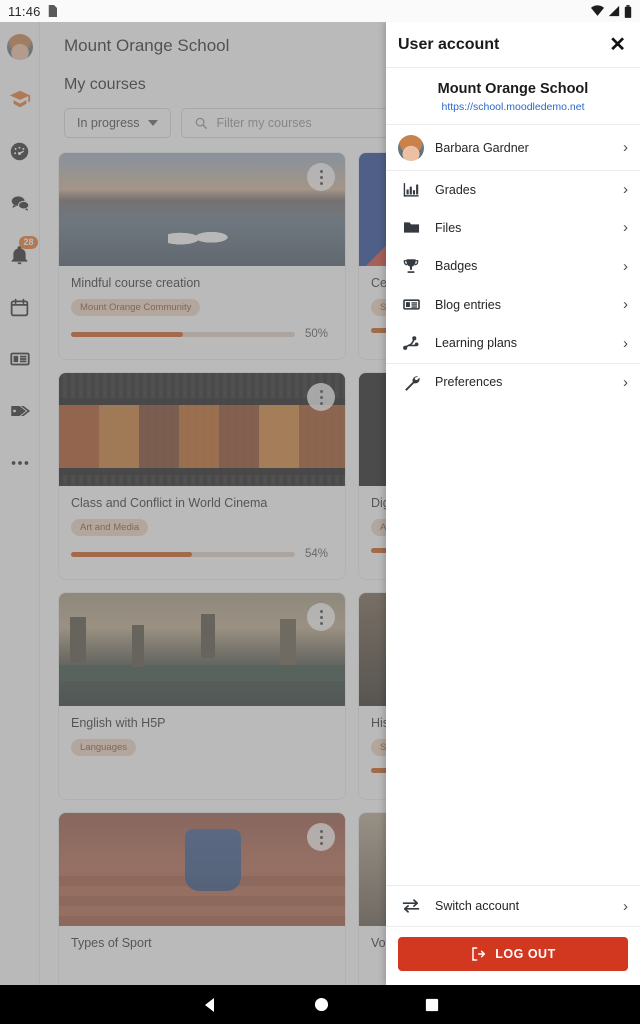  What do you see at coordinates (432, 1005) in the screenshot?
I see `recents-icon` at bounding box center [432, 1005].